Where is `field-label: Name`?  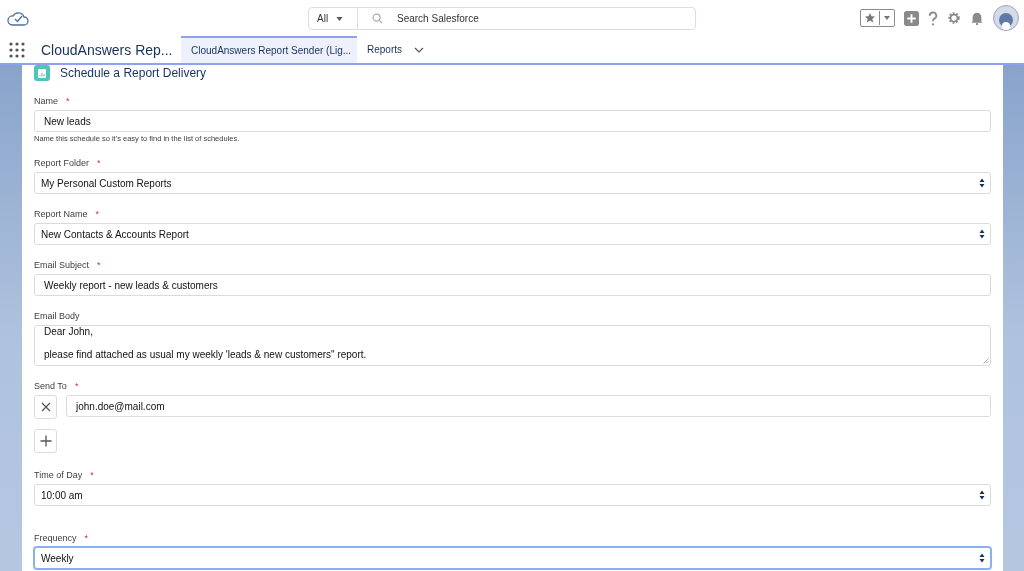 field-label: Name is located at coordinates (46, 101).